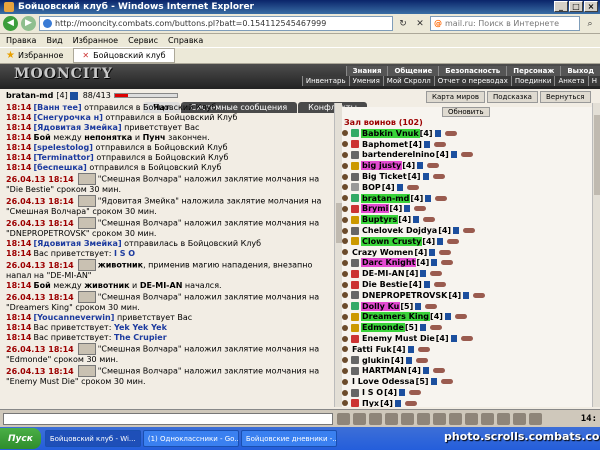 The image size is (600, 450). Describe the element at coordinates (375, 418) in the screenshot. I see `smiles-icon` at that location.